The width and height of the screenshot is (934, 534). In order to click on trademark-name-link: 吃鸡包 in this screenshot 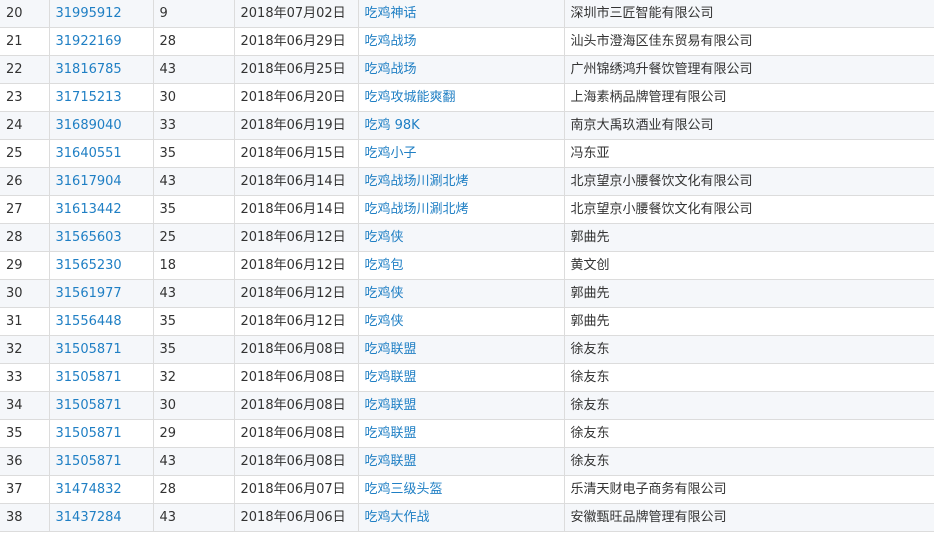, I will do `click(384, 265)`.